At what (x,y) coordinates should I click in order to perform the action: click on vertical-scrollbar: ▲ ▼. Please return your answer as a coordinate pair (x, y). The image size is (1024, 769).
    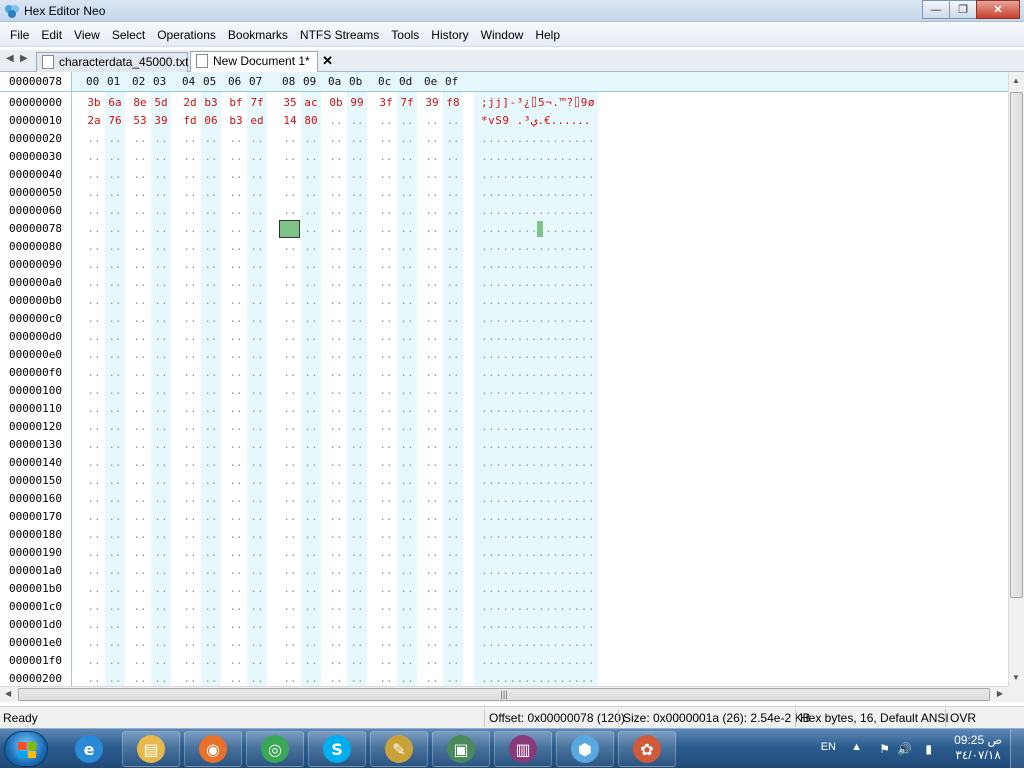
    Looking at the image, I should click on (1016, 379).